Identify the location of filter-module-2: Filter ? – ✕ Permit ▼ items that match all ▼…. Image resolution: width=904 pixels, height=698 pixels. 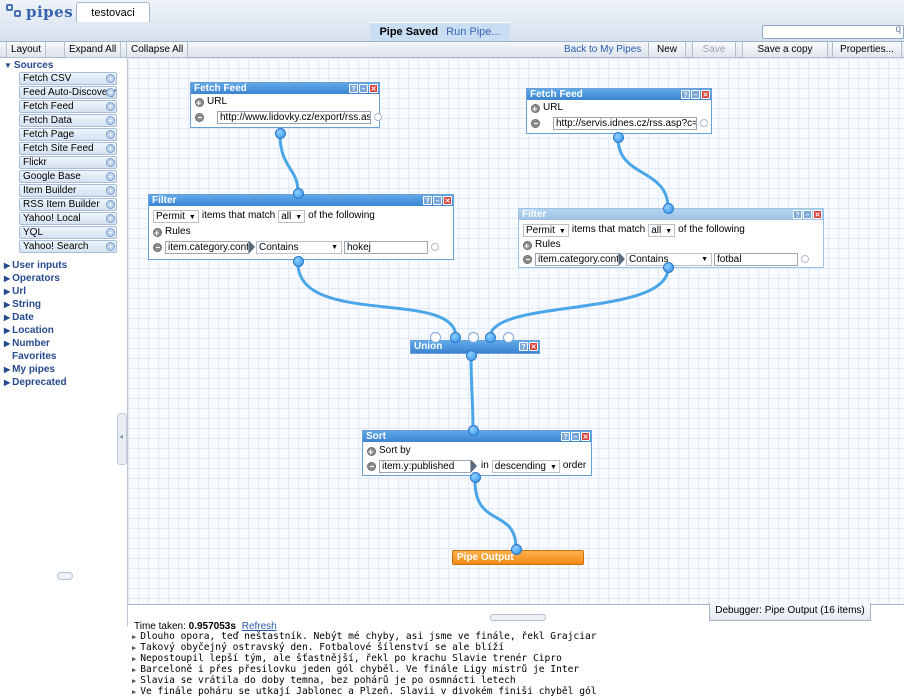
(671, 238).